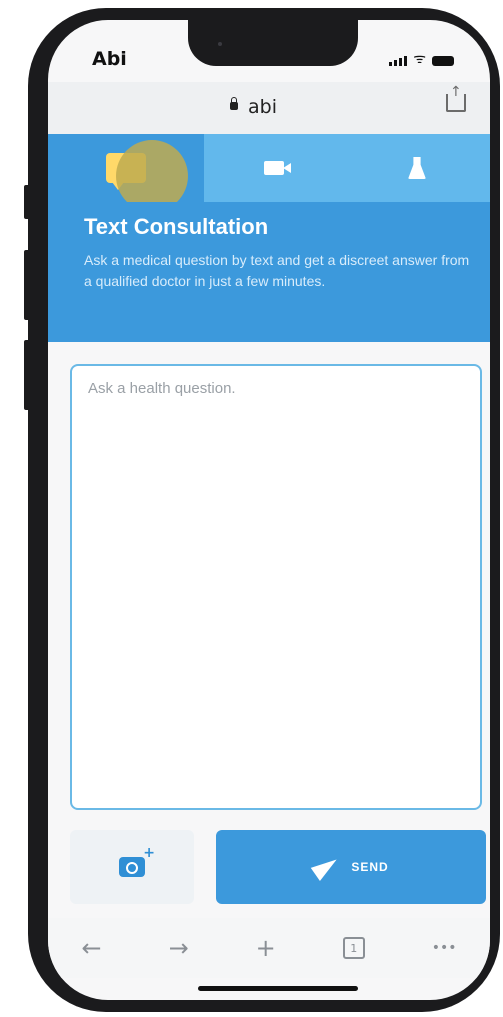 The height and width of the screenshot is (1017, 503). Describe the element at coordinates (398, 61) in the screenshot. I see `signal-icon` at that location.